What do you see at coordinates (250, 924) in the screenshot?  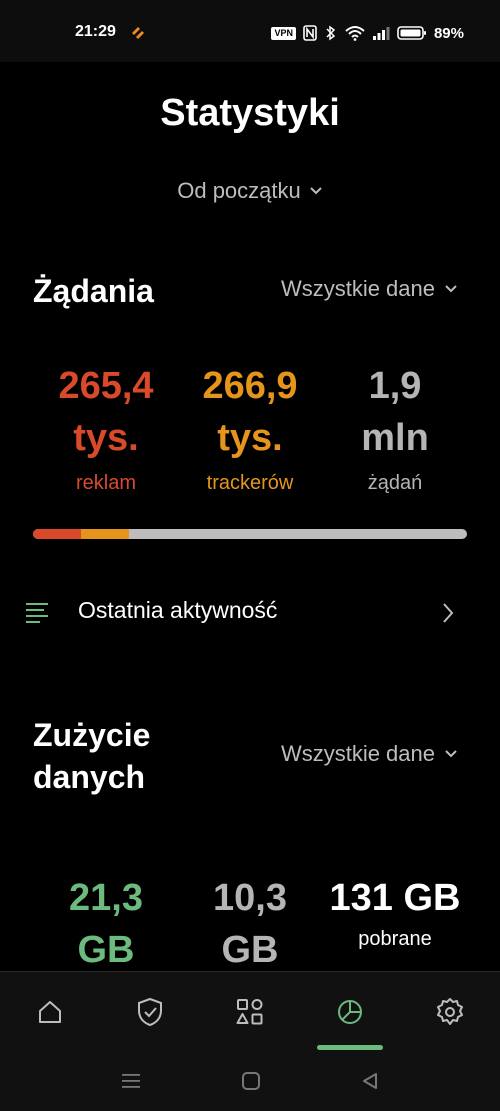 I see `data-stat-other: 10,3 GB` at bounding box center [250, 924].